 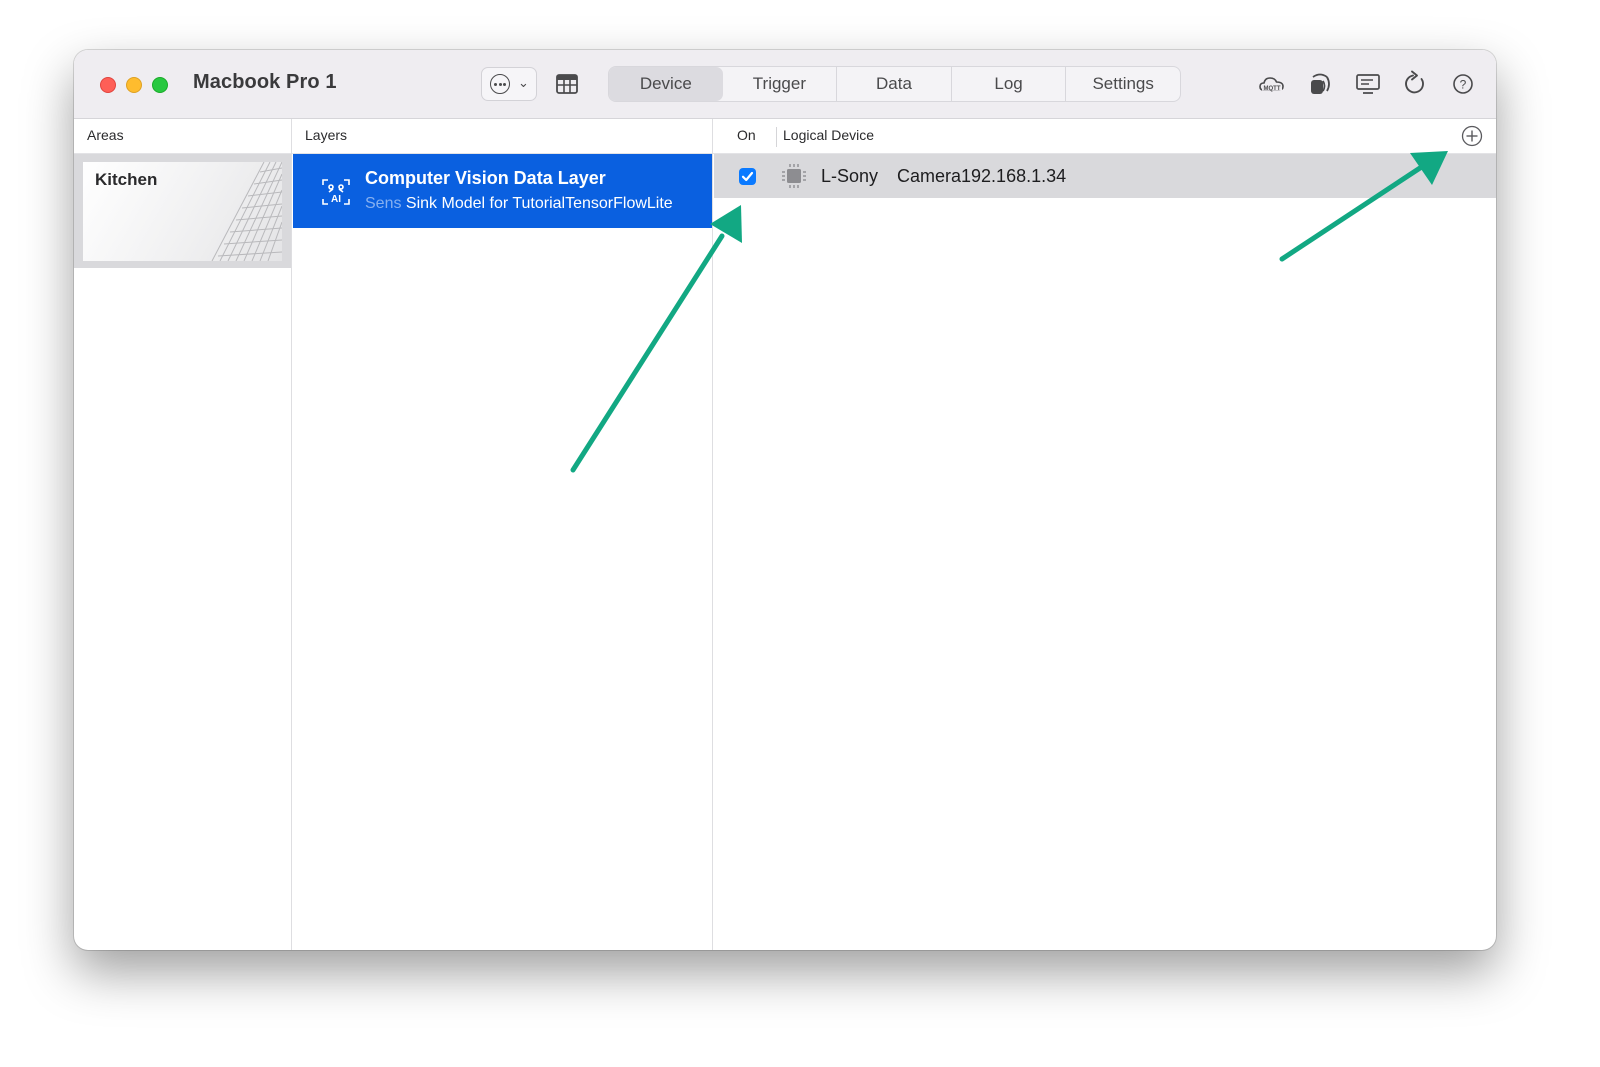 I want to click on area-item-kitchen: Kitchen, so click(x=182, y=211).